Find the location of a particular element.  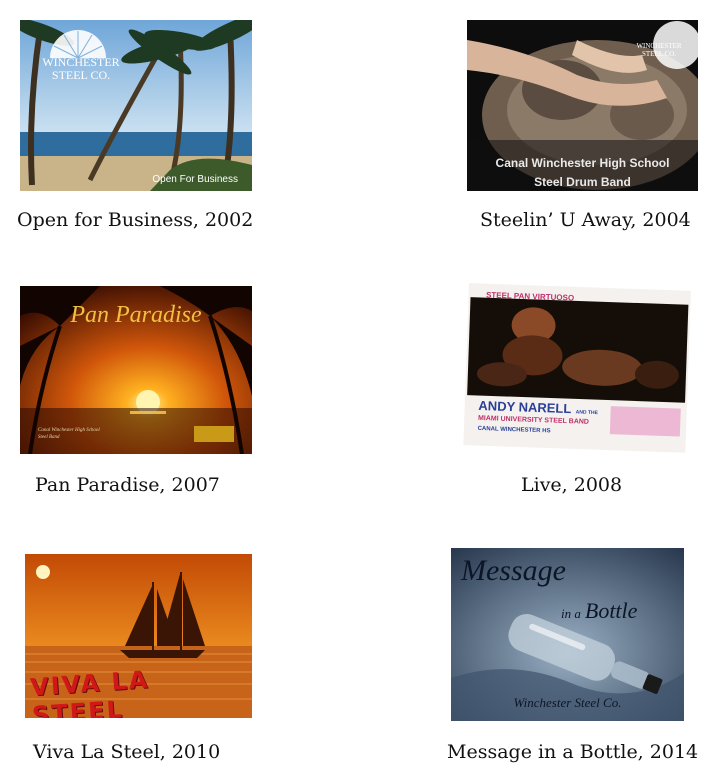

album-cover-viva-la-steel: VIVA LA STEEL is located at coordinates (138, 636).